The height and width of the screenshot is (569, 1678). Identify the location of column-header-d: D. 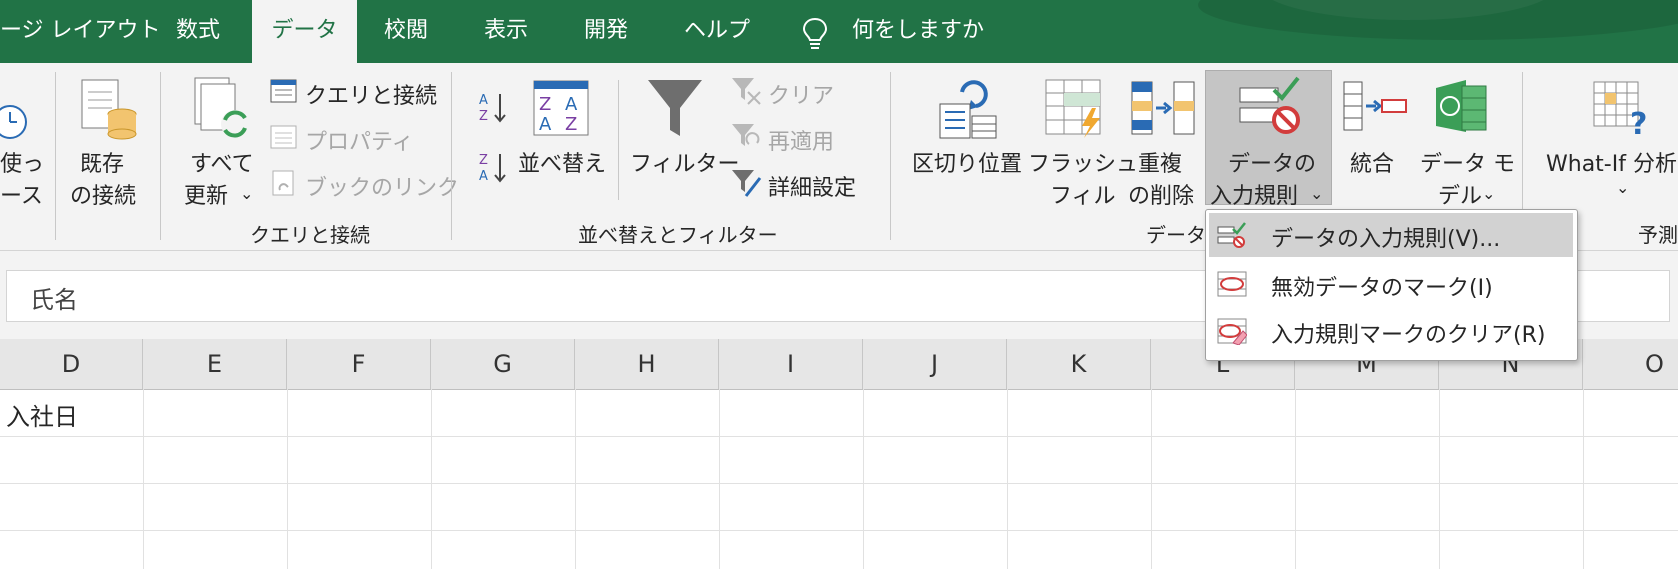
(71, 364).